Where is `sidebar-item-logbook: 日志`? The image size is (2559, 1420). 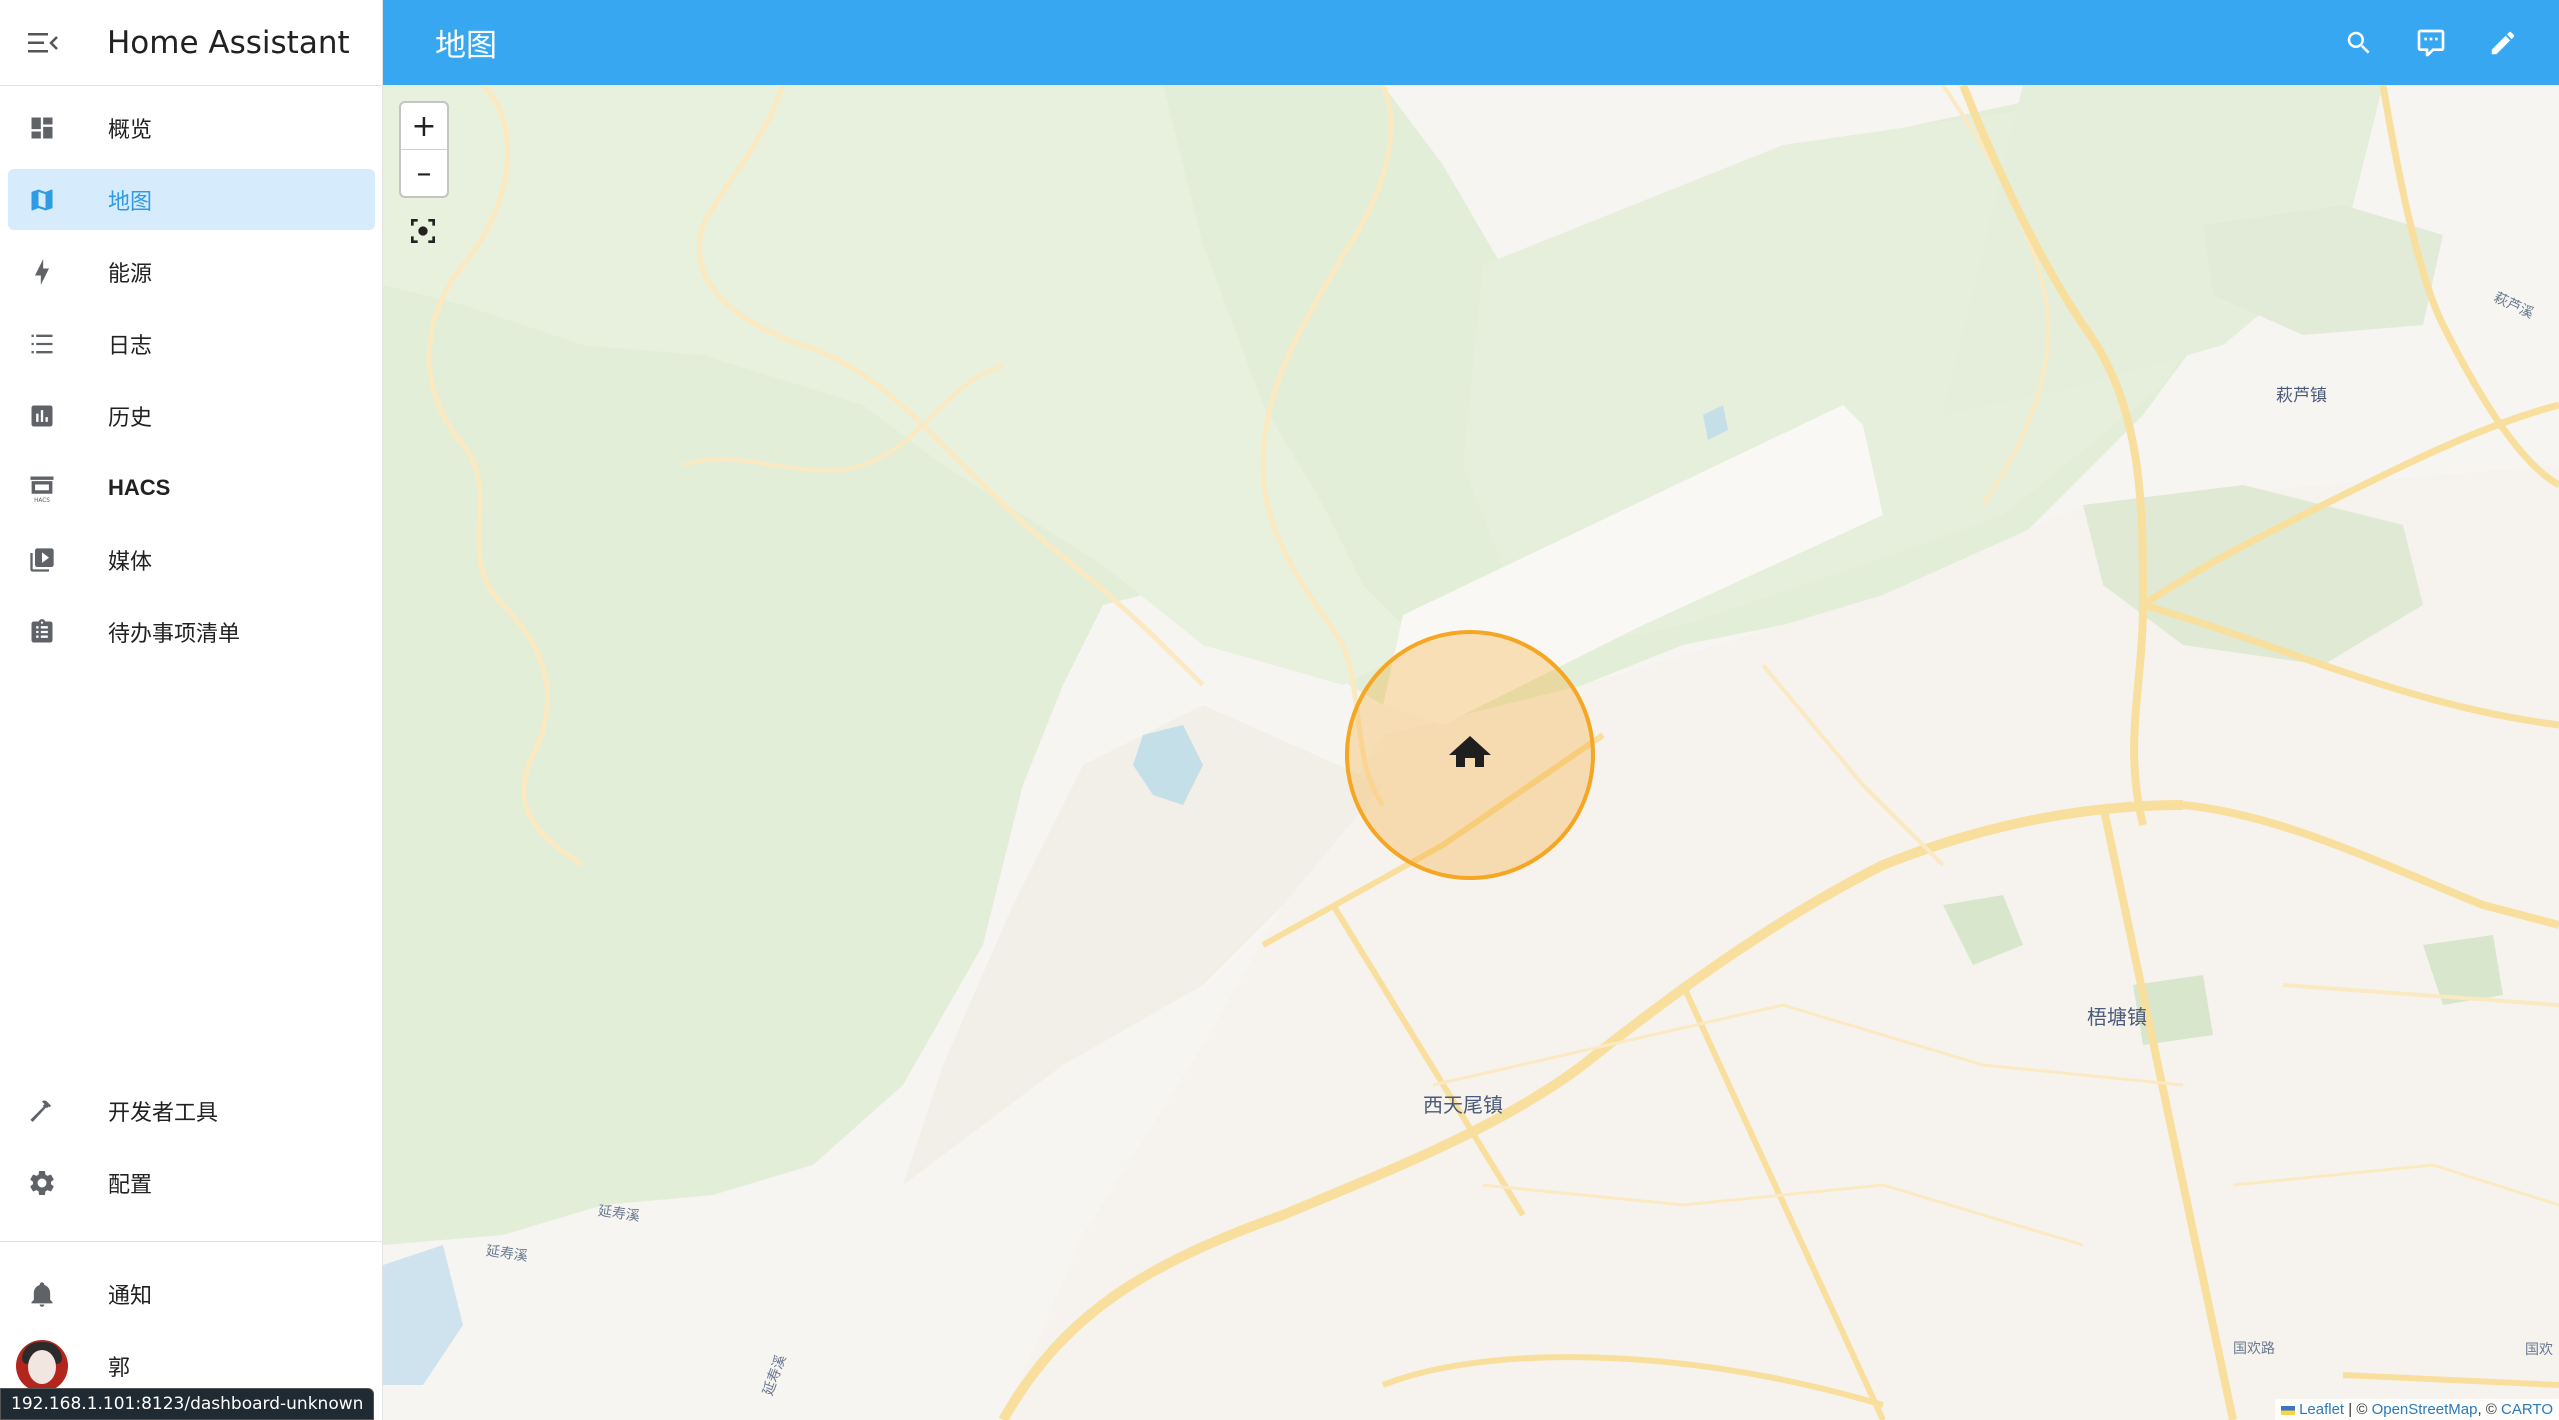
sidebar-item-logbook: 日志 is located at coordinates (191, 343).